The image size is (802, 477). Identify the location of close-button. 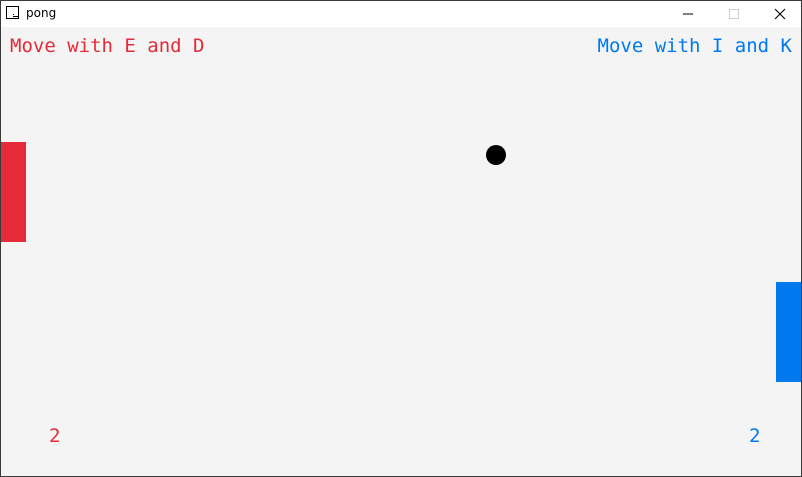
(779, 14).